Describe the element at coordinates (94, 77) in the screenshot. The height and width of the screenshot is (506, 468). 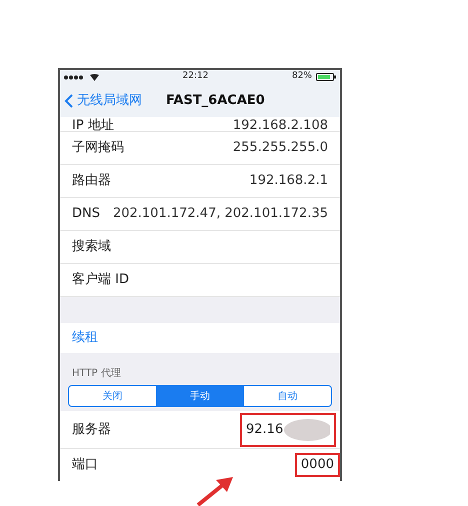
I see `wifi-icon` at that location.